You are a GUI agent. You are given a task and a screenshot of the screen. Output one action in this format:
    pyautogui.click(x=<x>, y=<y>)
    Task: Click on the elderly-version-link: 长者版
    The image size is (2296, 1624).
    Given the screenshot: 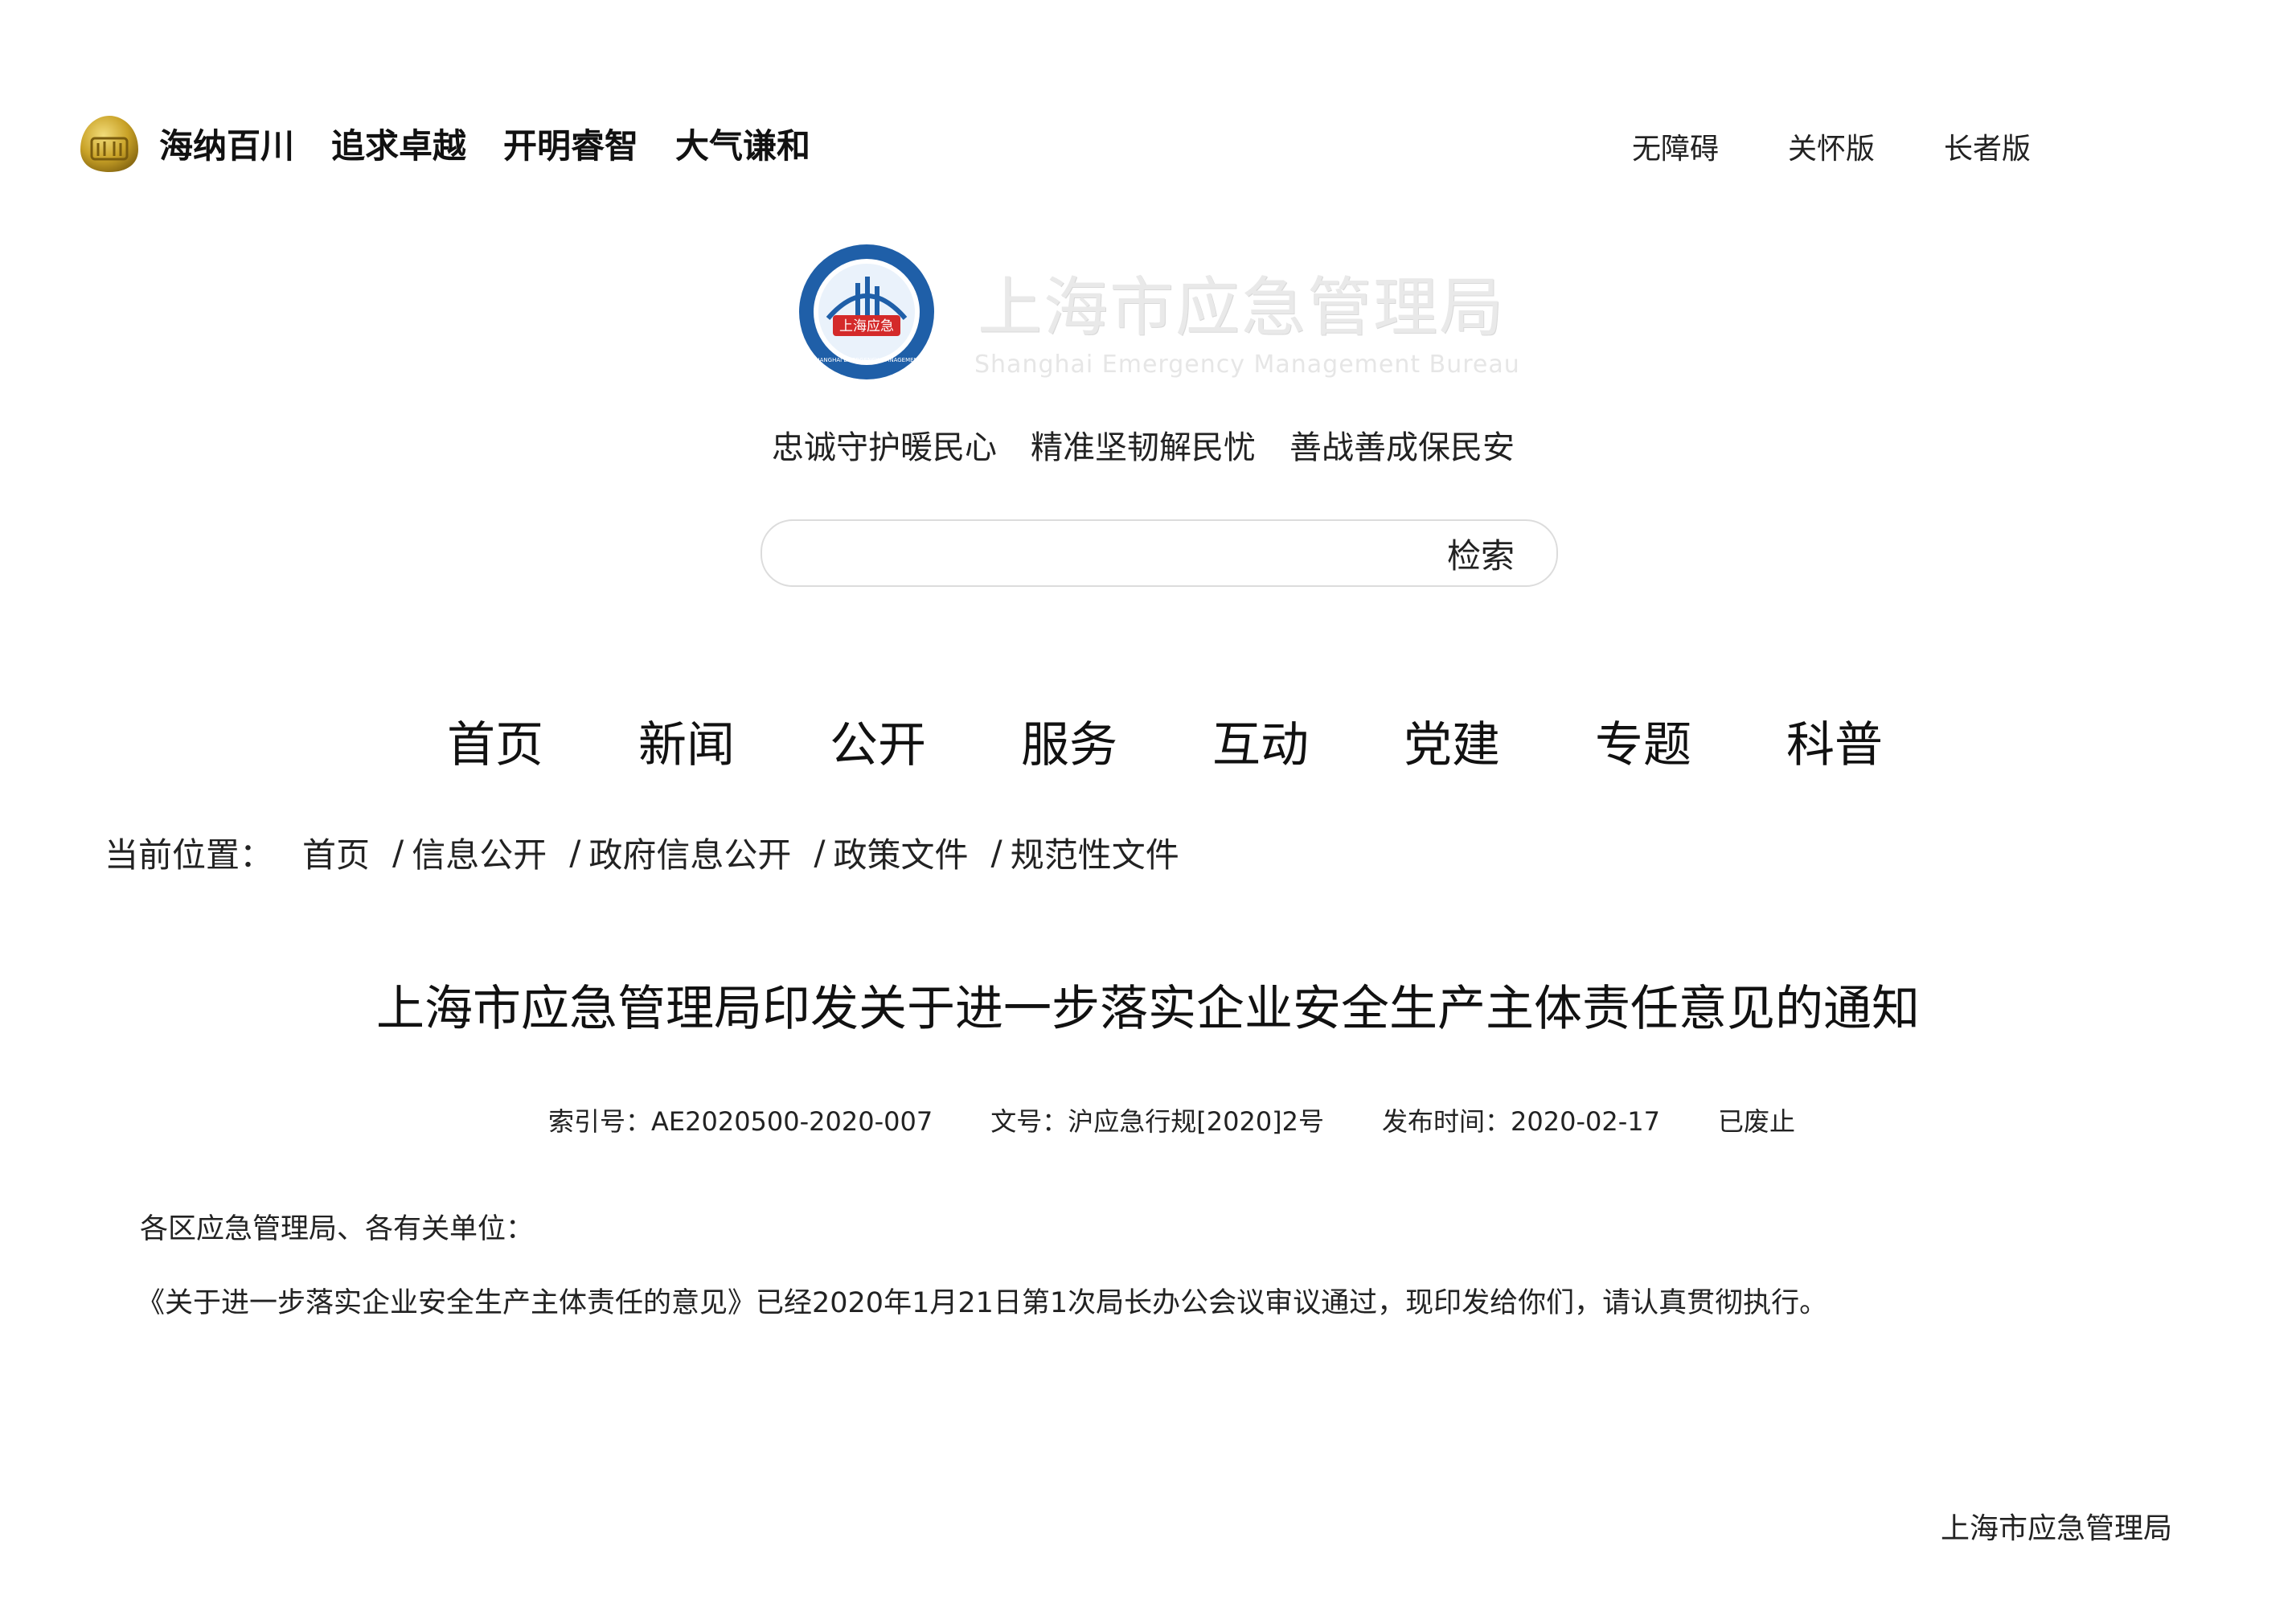 What is the action you would take?
    pyautogui.click(x=1987, y=146)
    